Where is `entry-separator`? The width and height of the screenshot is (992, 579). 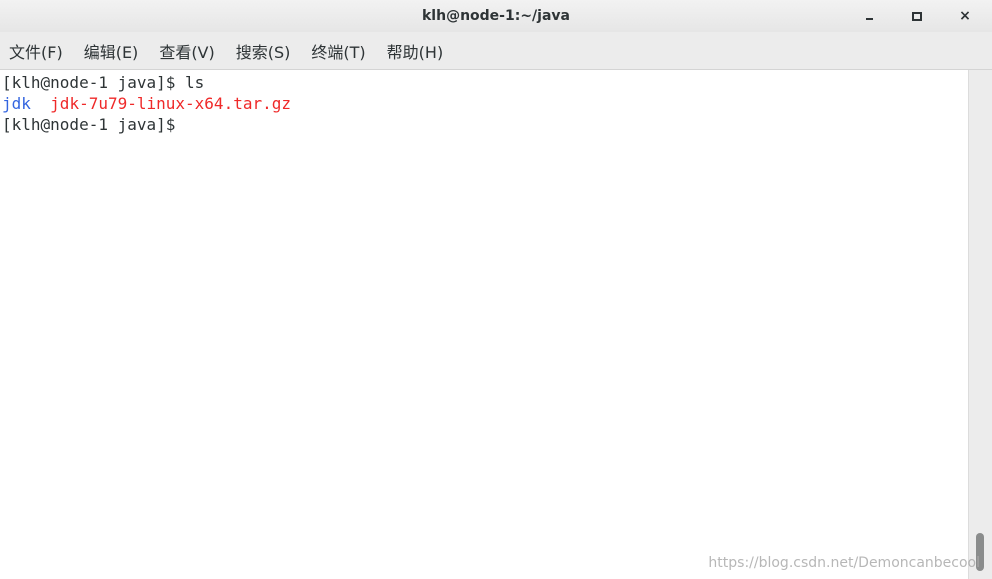 entry-separator is located at coordinates (40, 103).